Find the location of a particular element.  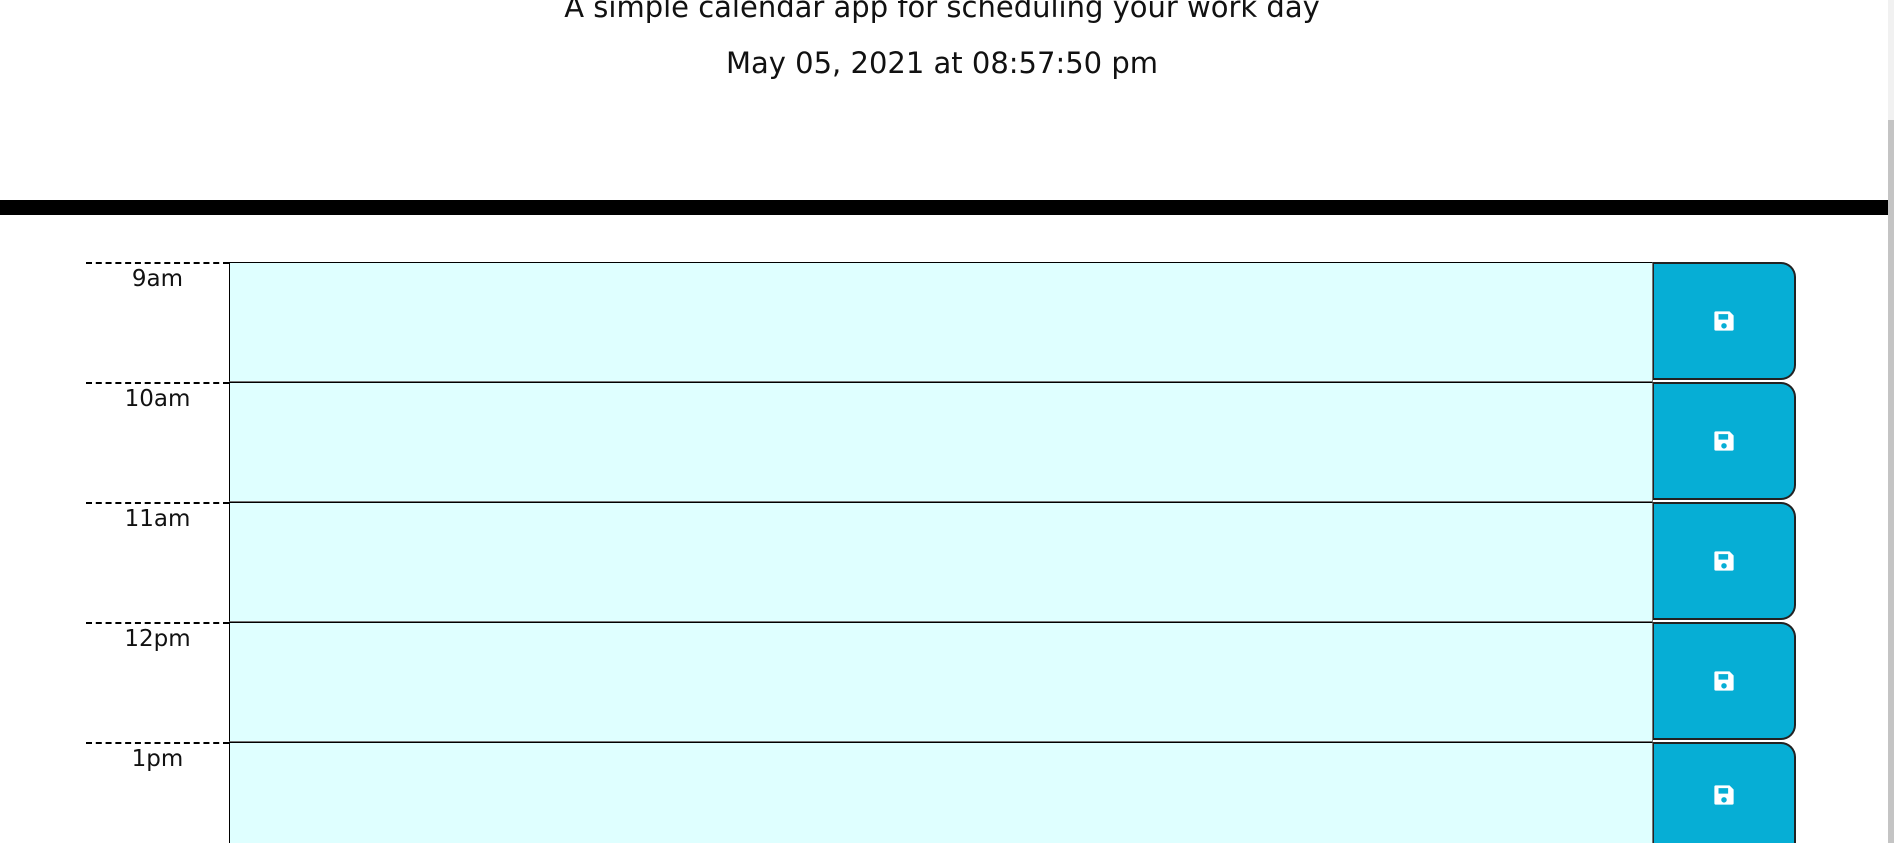

hour-label: 12pm is located at coordinates (157, 682).